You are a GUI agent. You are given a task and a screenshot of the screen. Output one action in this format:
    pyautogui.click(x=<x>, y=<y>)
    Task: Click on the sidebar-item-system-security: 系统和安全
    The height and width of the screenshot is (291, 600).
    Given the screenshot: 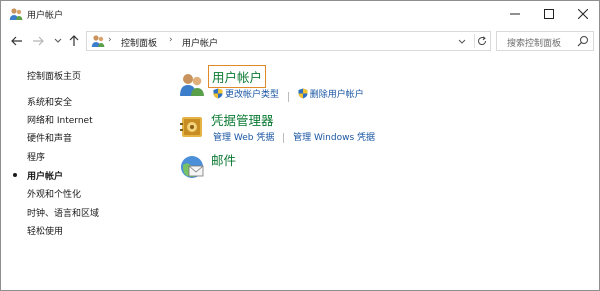 What is the action you would take?
    pyautogui.click(x=49, y=101)
    